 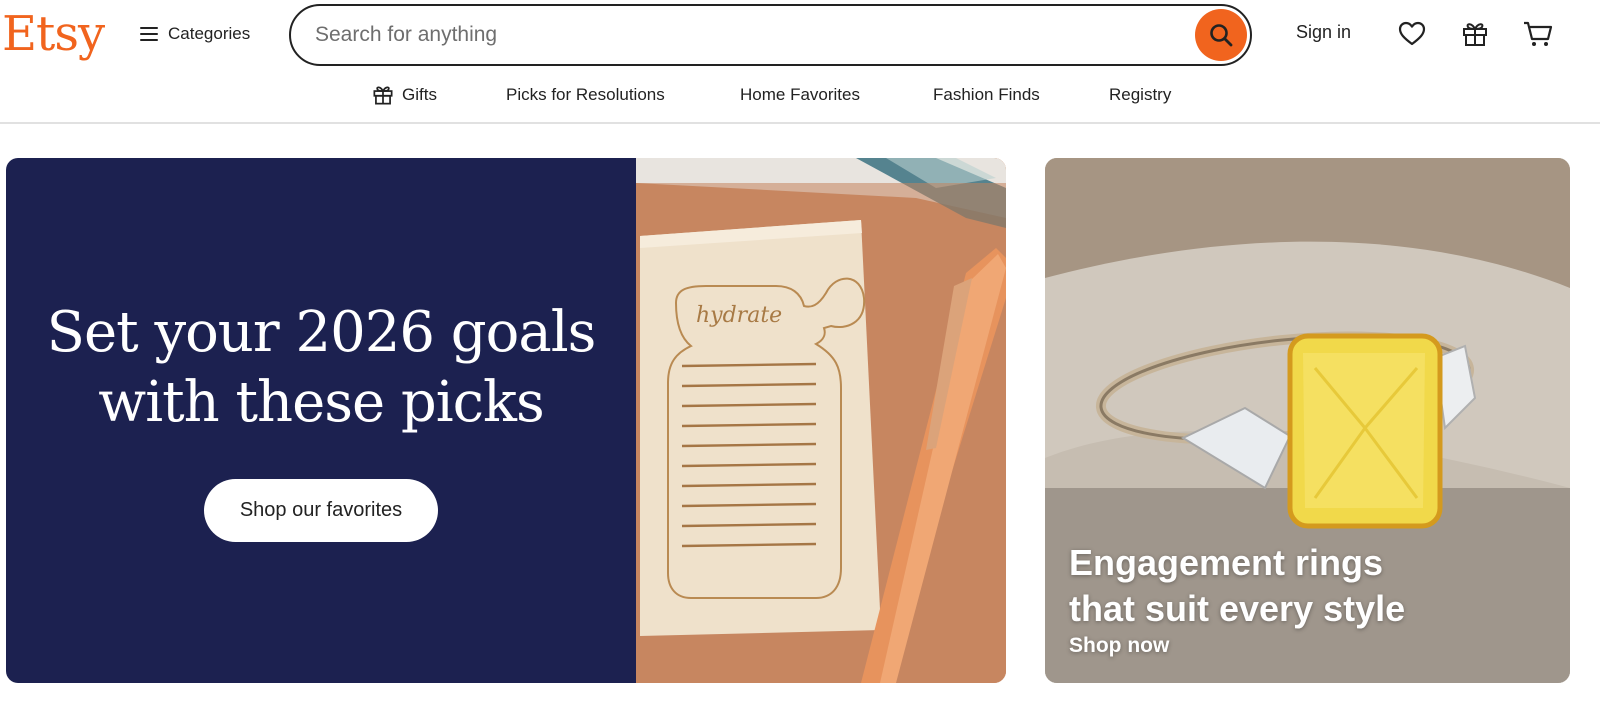 What do you see at coordinates (739, 315) in the screenshot?
I see `hydrate-text: hydrate` at bounding box center [739, 315].